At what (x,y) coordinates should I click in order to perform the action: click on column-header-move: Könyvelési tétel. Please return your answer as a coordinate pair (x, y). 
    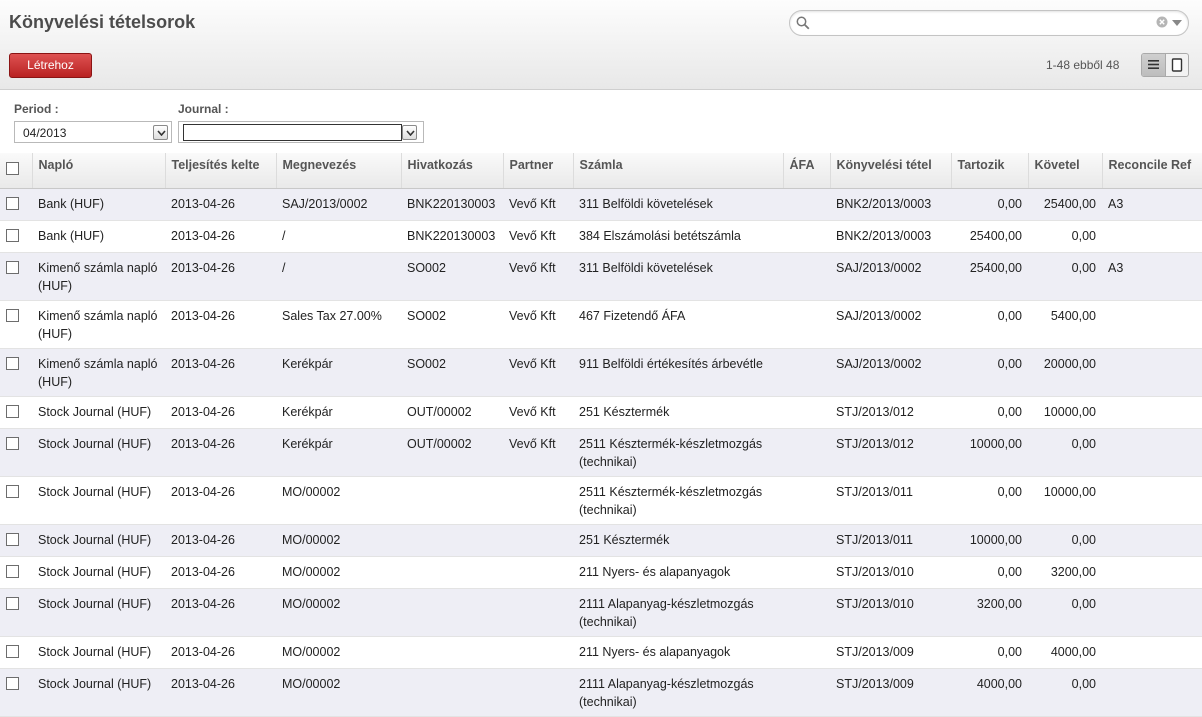
    Looking at the image, I should click on (891, 171).